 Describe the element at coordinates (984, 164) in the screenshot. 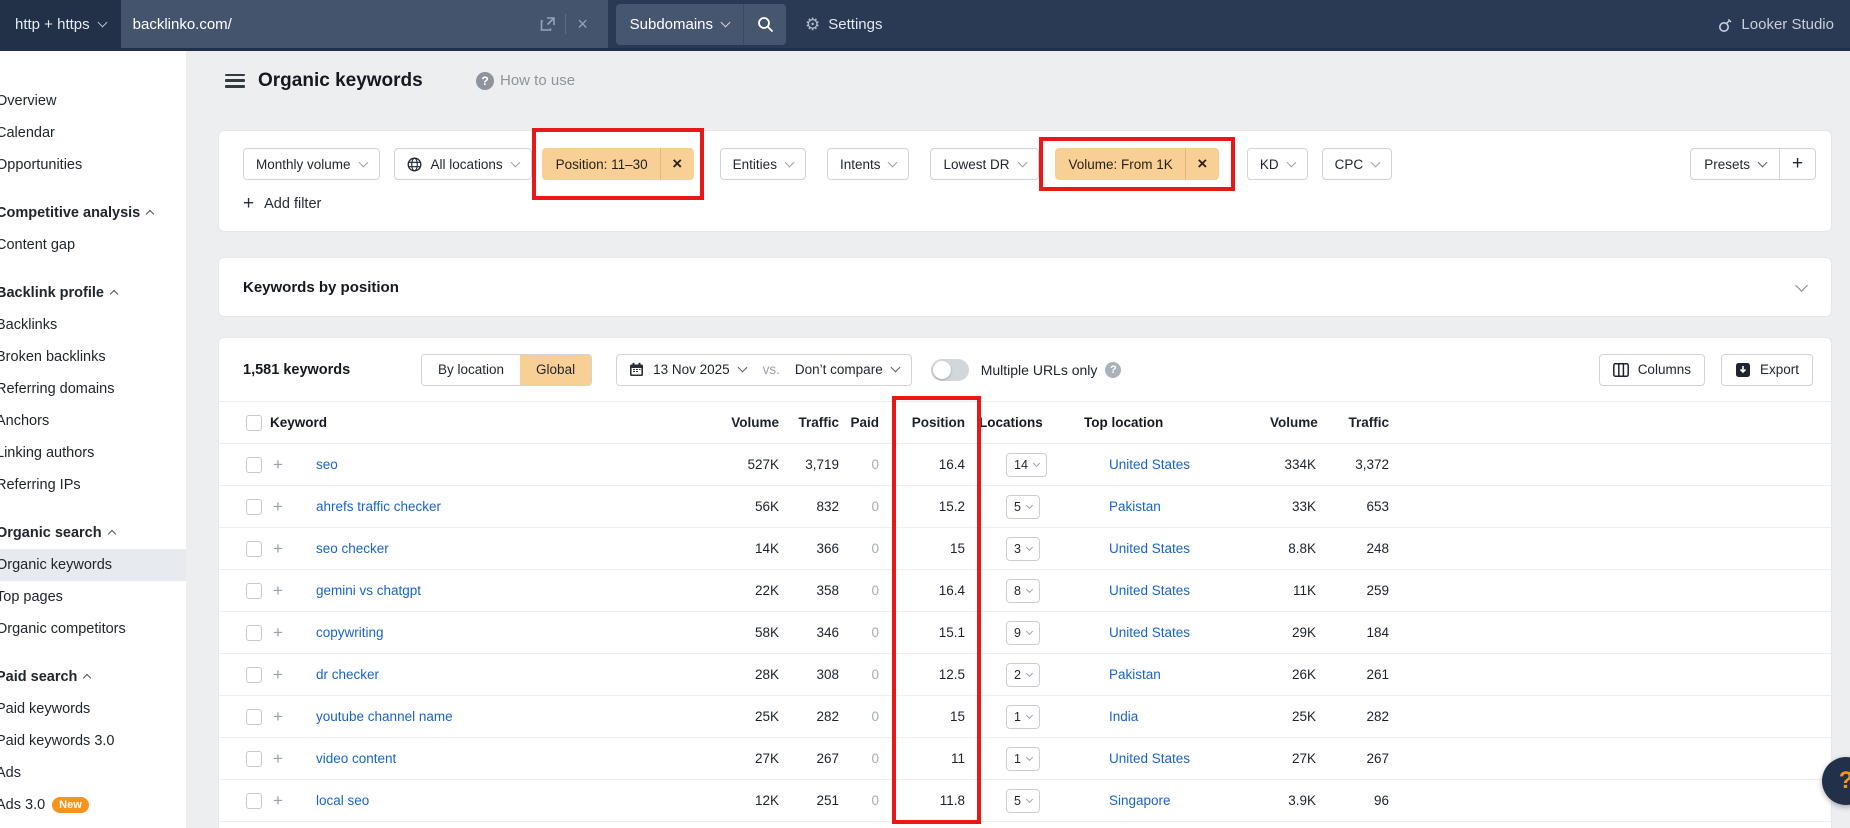

I see `lowest-dr-filter: Lowest DR` at that location.